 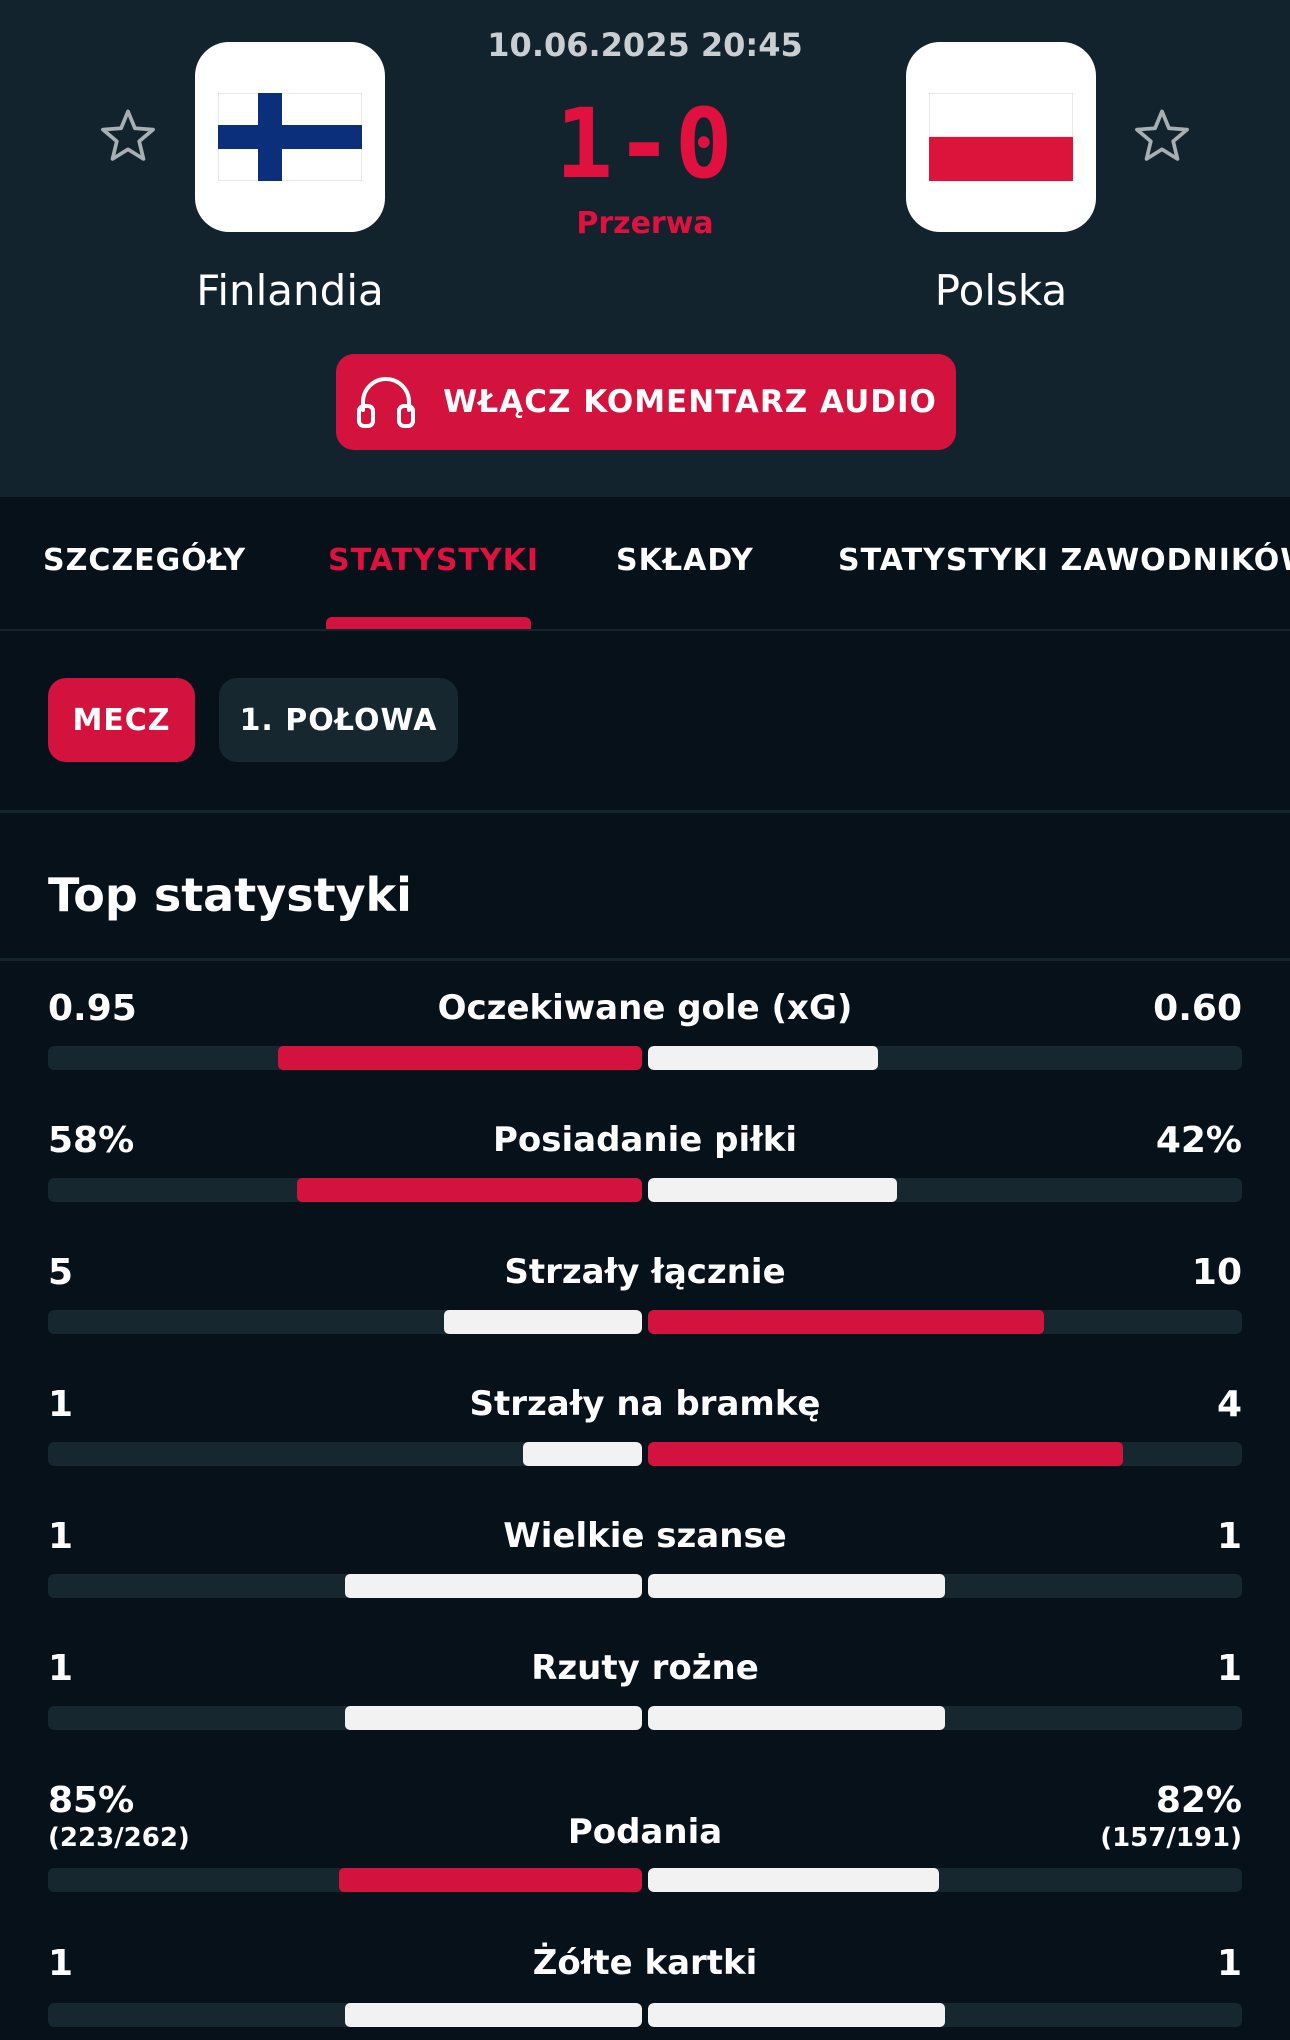 I want to click on stat-row: 1 Rzuty rożne 1, so click(x=645, y=1714).